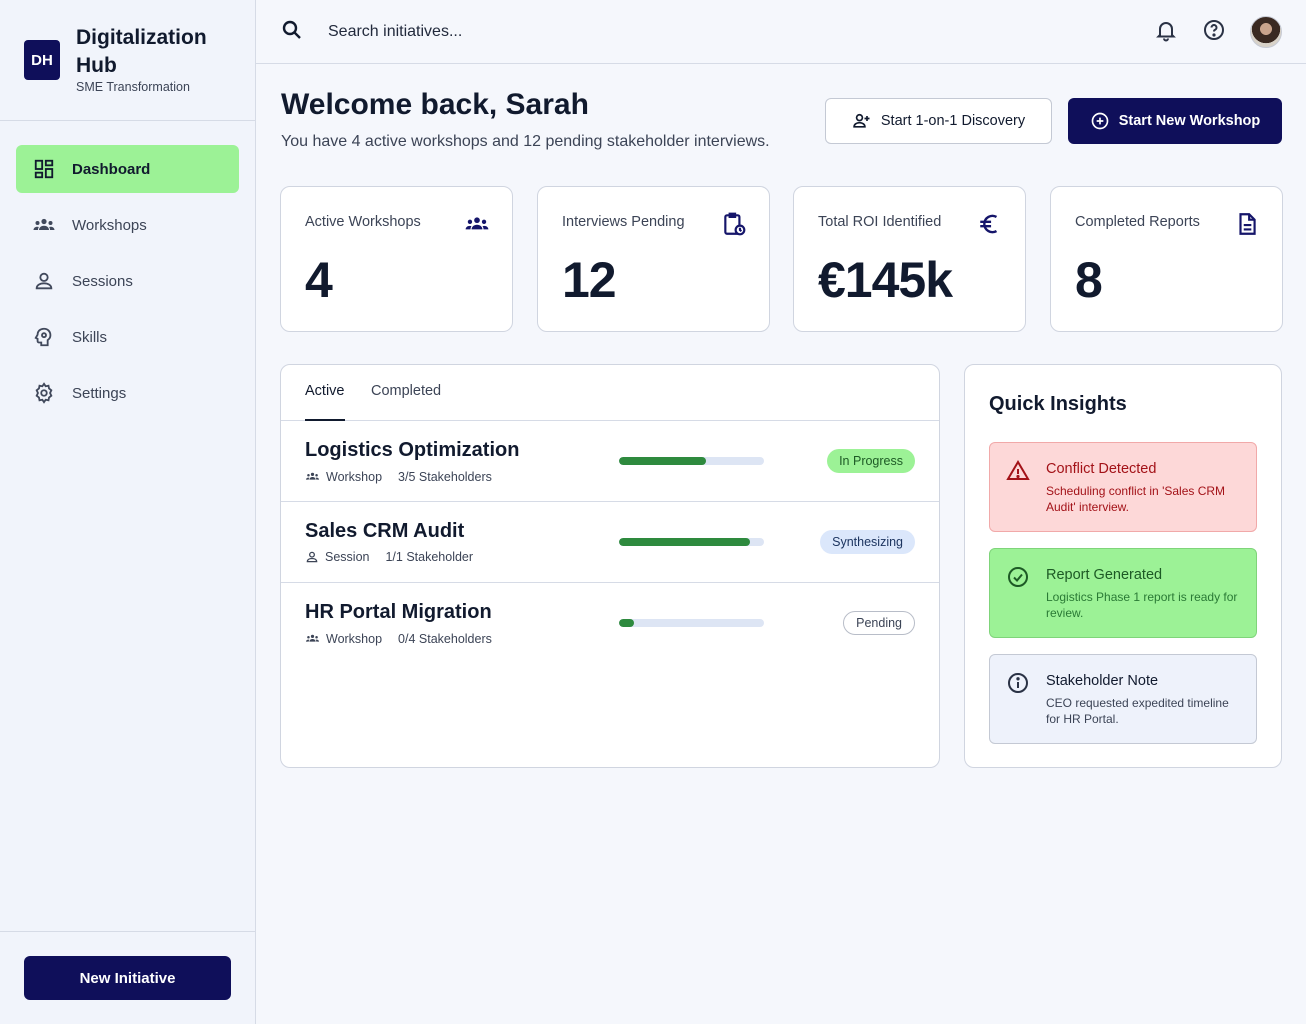  What do you see at coordinates (435, 104) in the screenshot?
I see `page-title: Welcome back, Sarah` at bounding box center [435, 104].